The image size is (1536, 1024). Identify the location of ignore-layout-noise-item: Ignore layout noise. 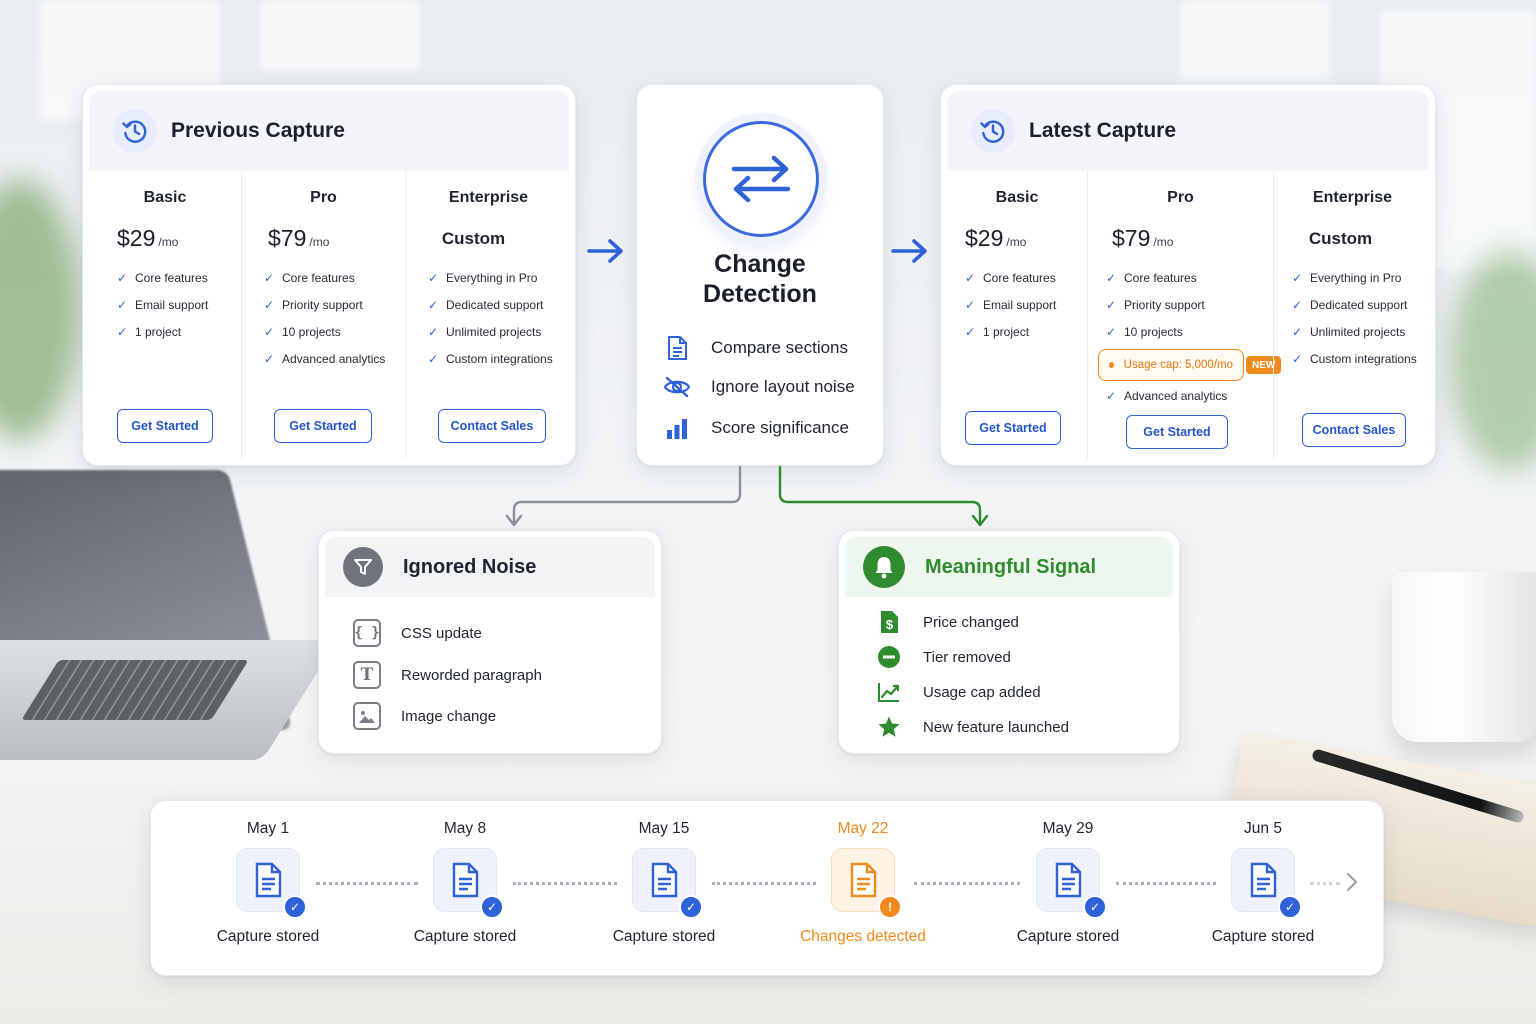
(759, 387).